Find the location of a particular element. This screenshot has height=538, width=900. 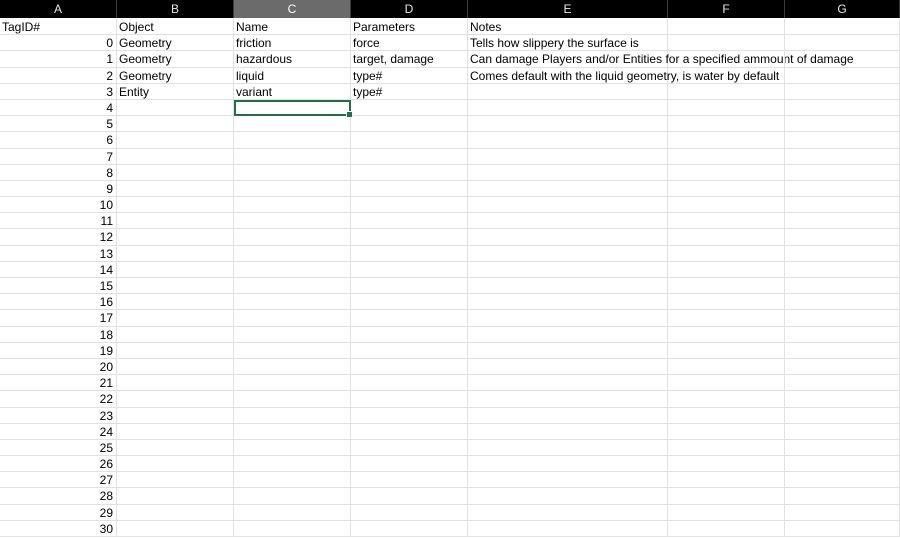

cell-e-2: Tells how slippery the surface is is located at coordinates (568, 43).